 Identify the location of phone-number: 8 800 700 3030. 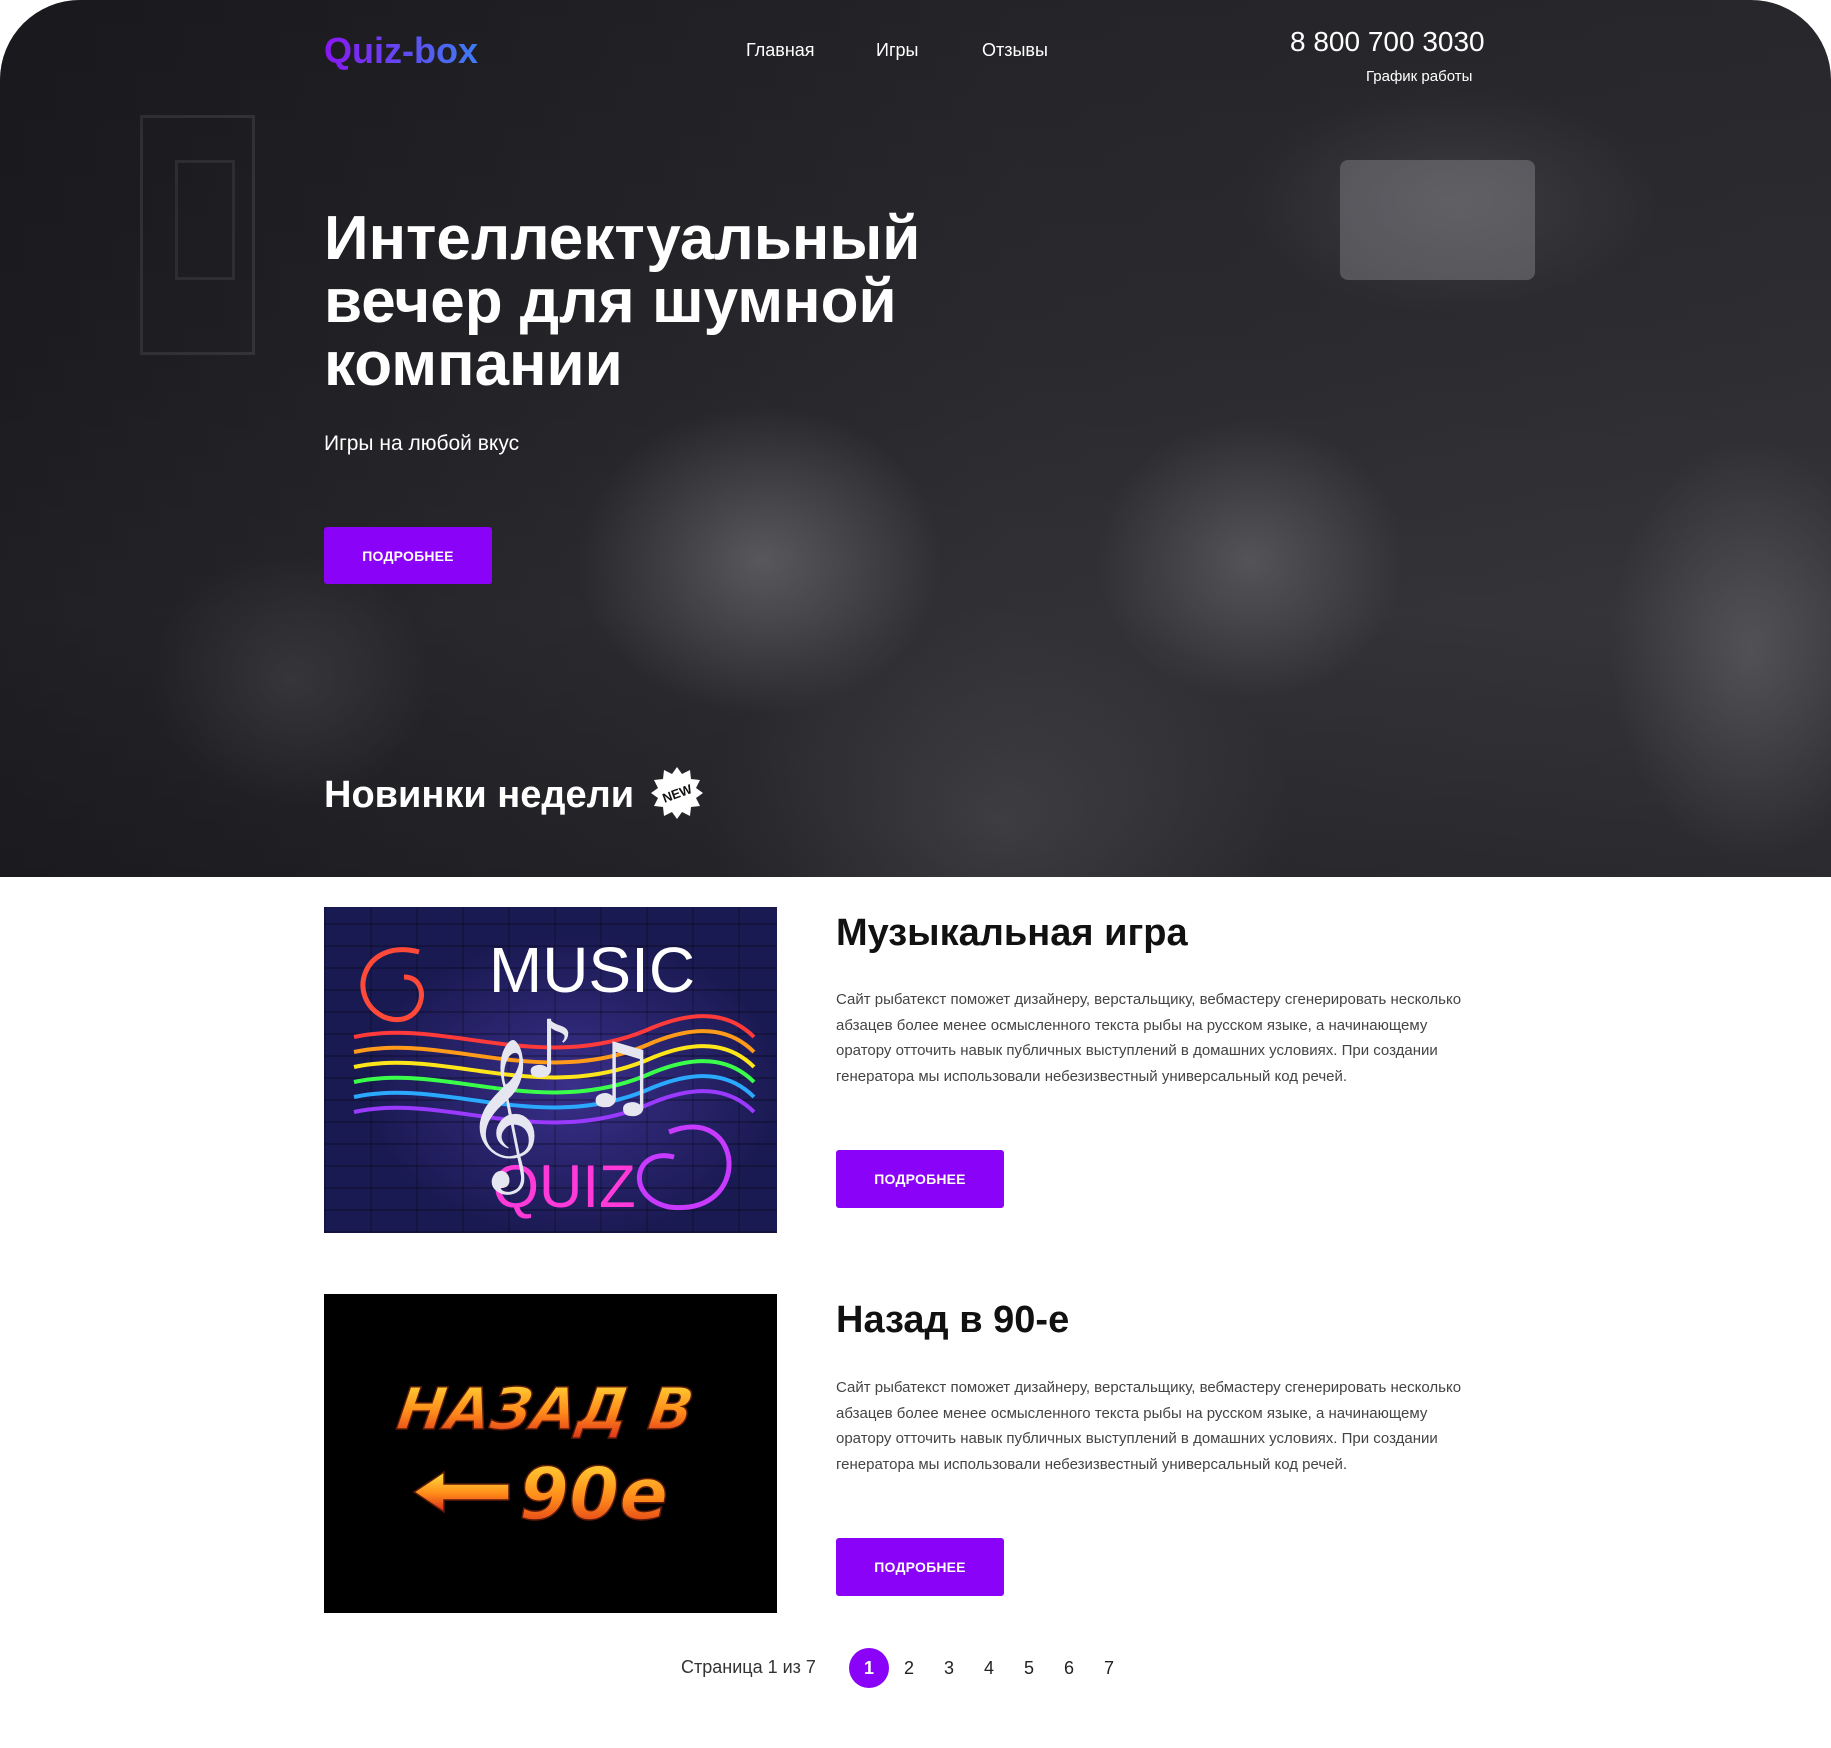
(1387, 42).